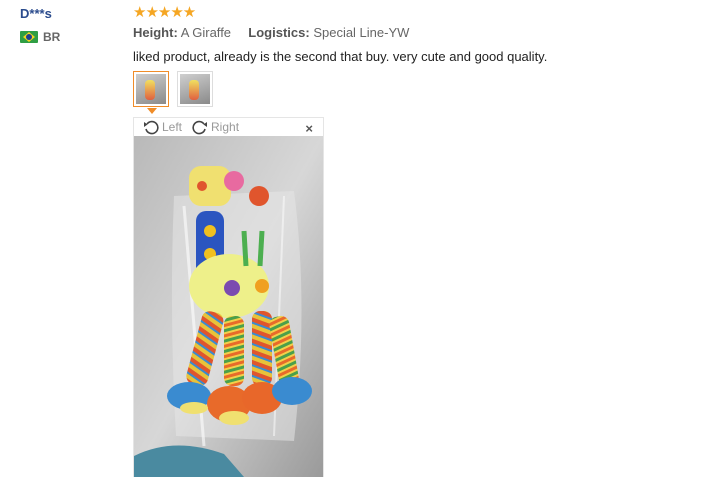  I want to click on star-rating: ★★★★★, so click(164, 12).